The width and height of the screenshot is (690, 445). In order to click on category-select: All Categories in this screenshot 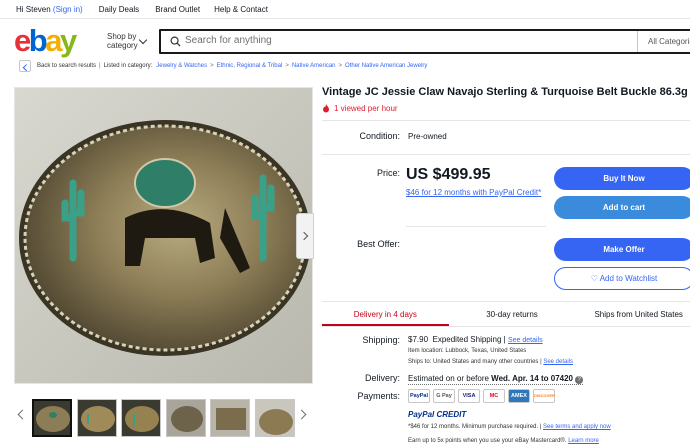, I will do `click(663, 41)`.